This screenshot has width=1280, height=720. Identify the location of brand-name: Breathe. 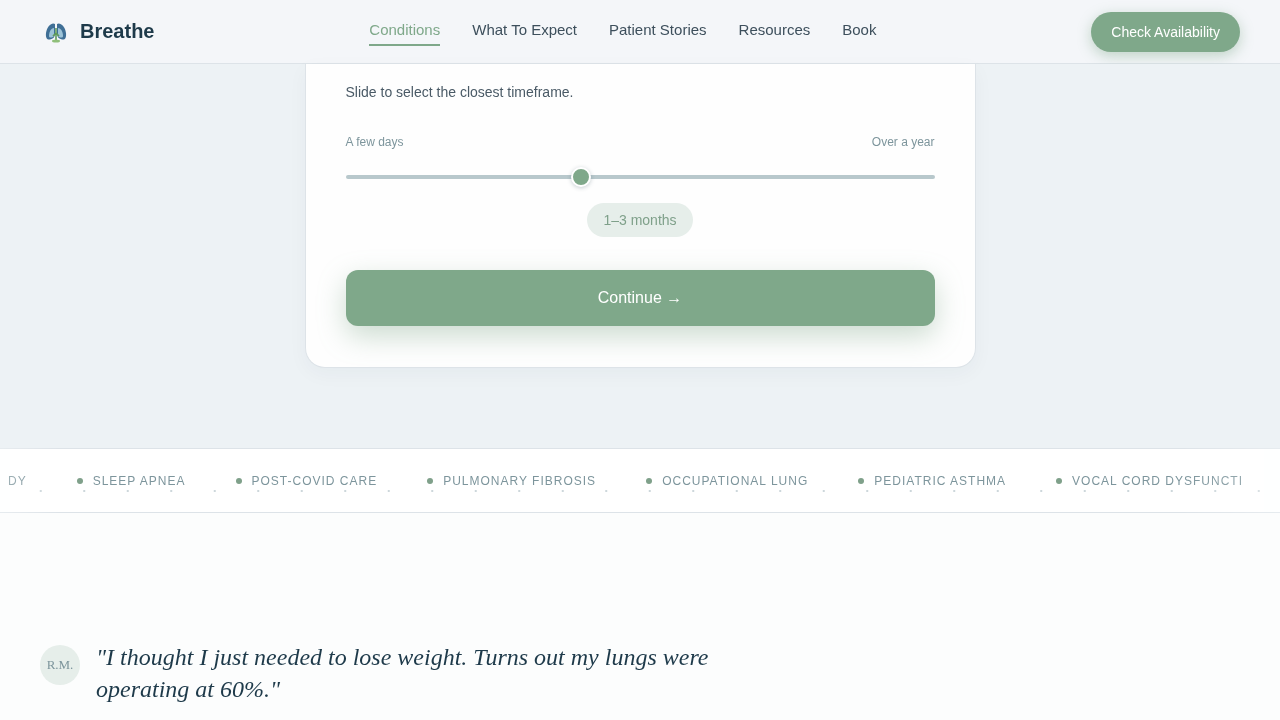
(117, 31).